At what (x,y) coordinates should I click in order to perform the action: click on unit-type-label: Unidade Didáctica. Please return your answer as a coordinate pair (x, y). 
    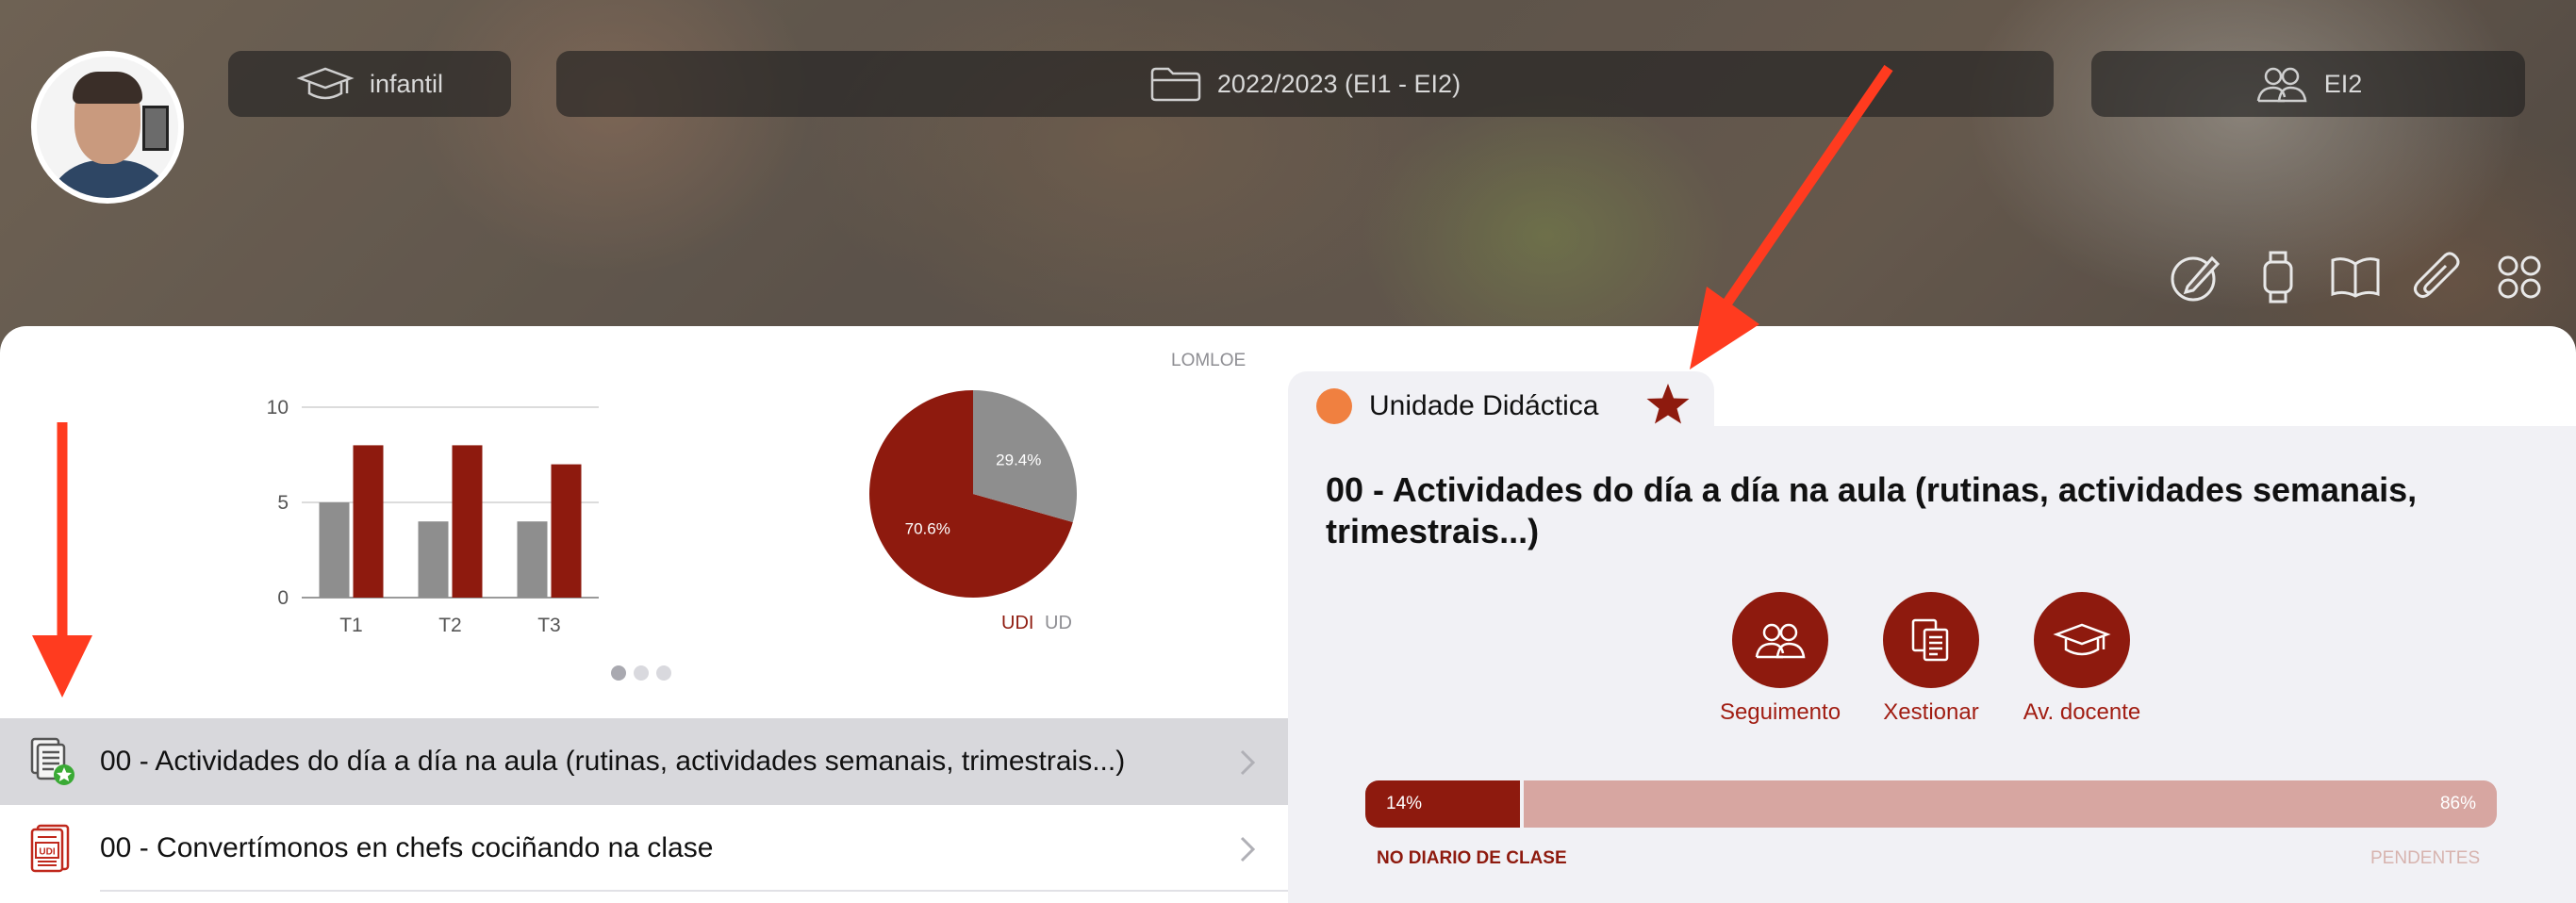
    Looking at the image, I should click on (1484, 405).